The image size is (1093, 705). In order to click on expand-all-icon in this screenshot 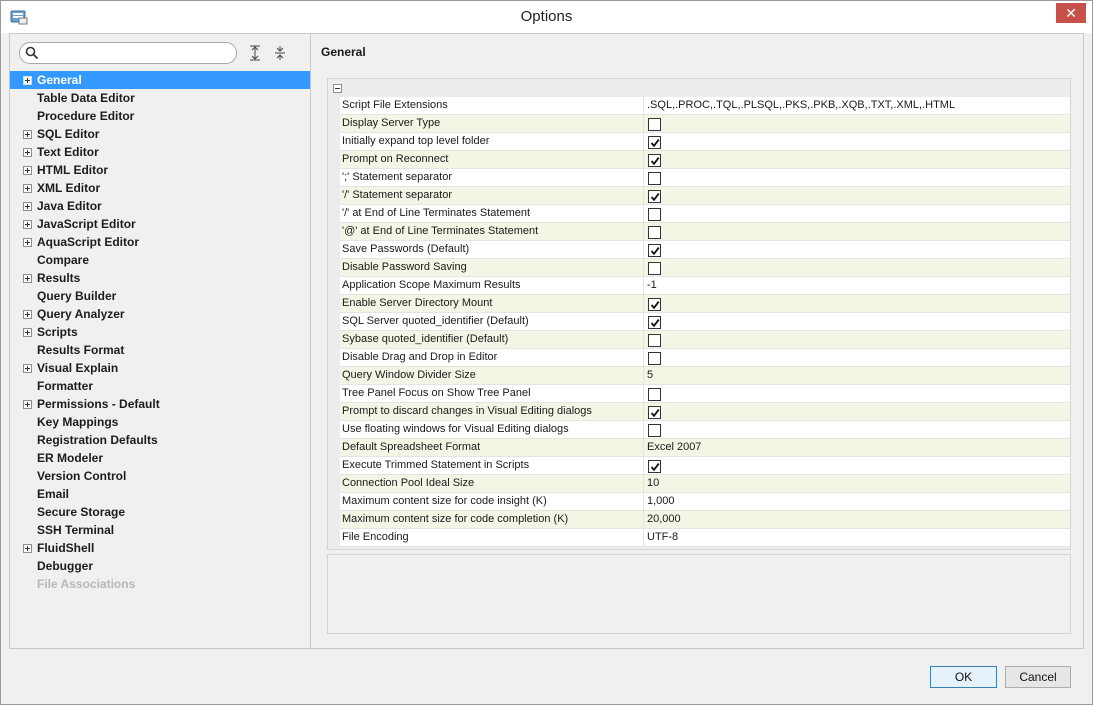, I will do `click(255, 53)`.